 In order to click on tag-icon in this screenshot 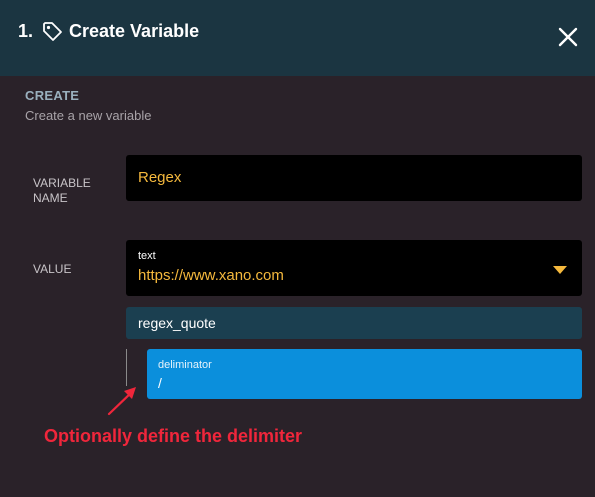, I will do `click(52, 31)`.